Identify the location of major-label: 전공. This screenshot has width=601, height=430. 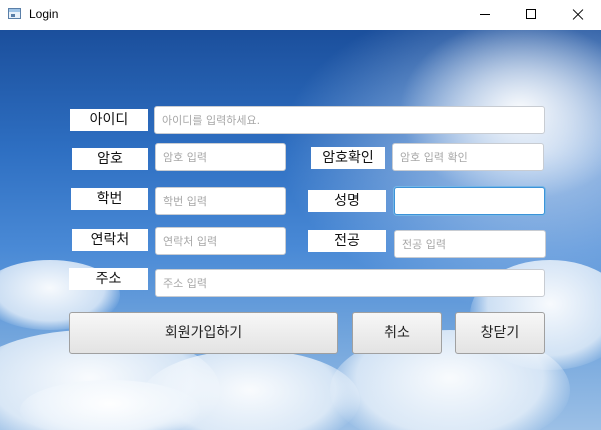
(347, 241).